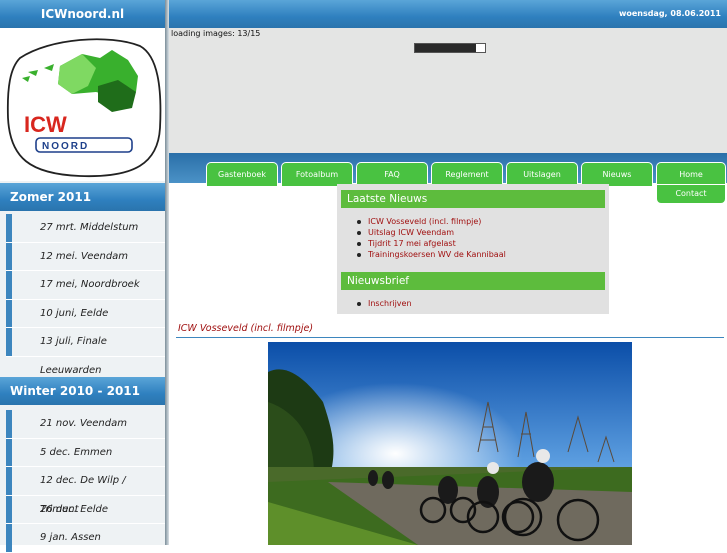 This screenshot has height=553, width=727. I want to click on nav-reglement: Reglement, so click(467, 174).